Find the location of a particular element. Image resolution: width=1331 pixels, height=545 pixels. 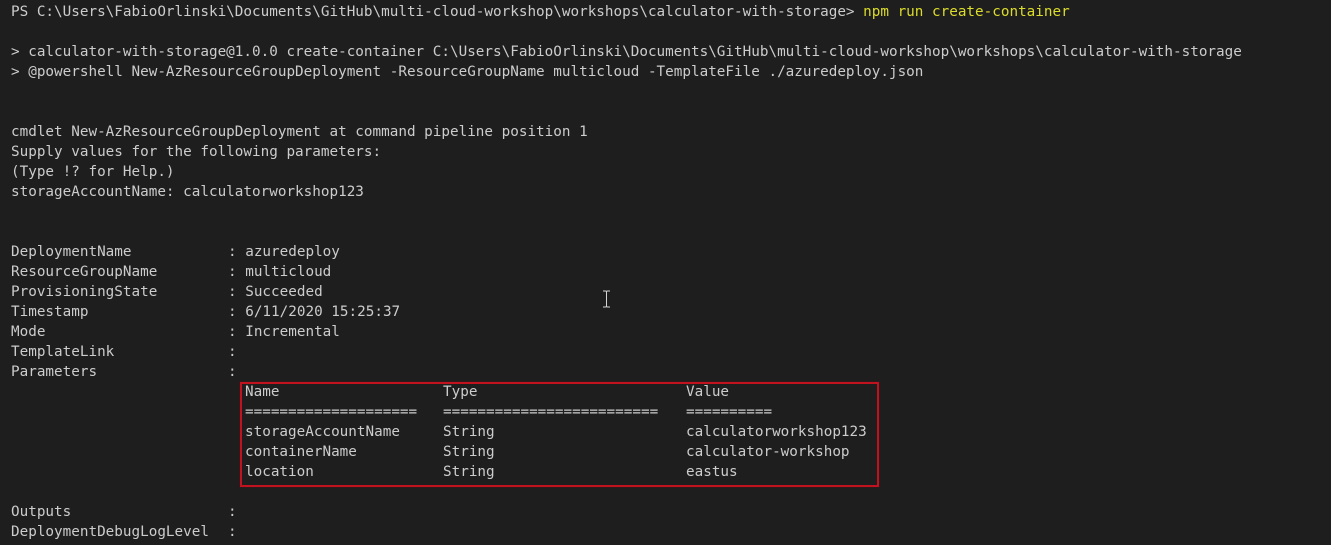

param-name: location is located at coordinates (279, 472).